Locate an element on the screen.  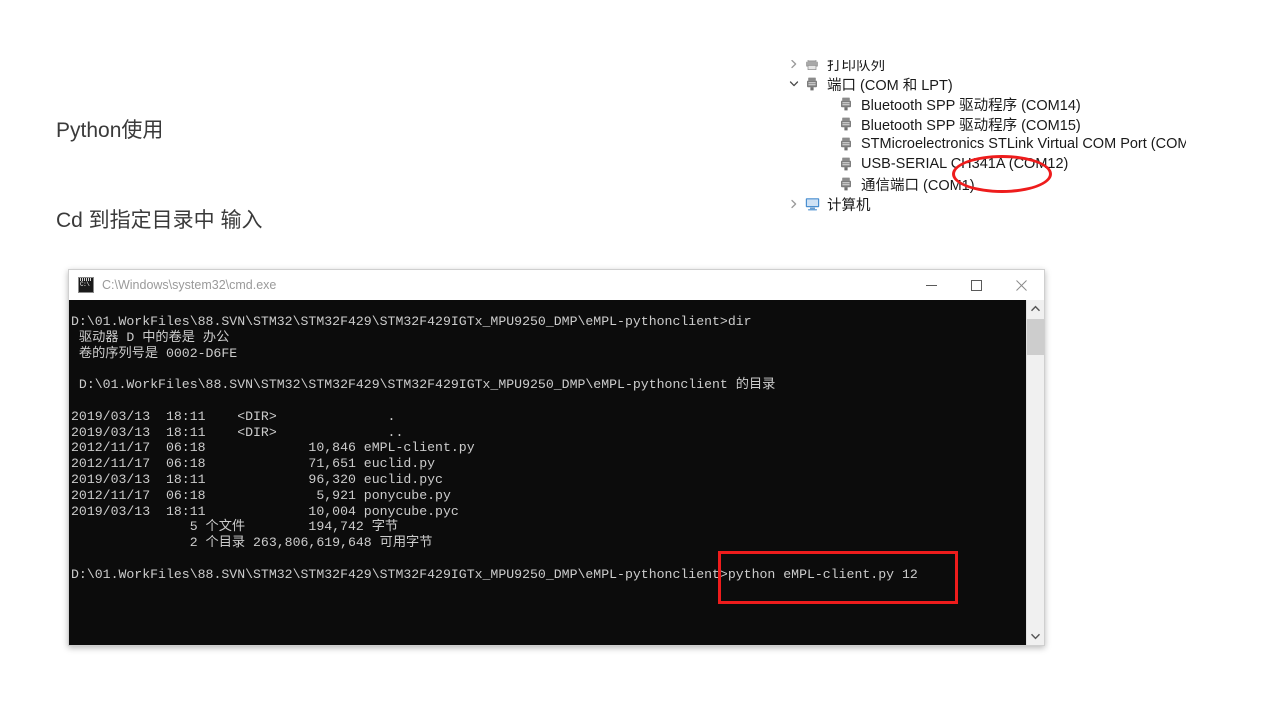
console-line: 2012/11/17 06:18 71,651 euclid.py is located at coordinates (253, 464).